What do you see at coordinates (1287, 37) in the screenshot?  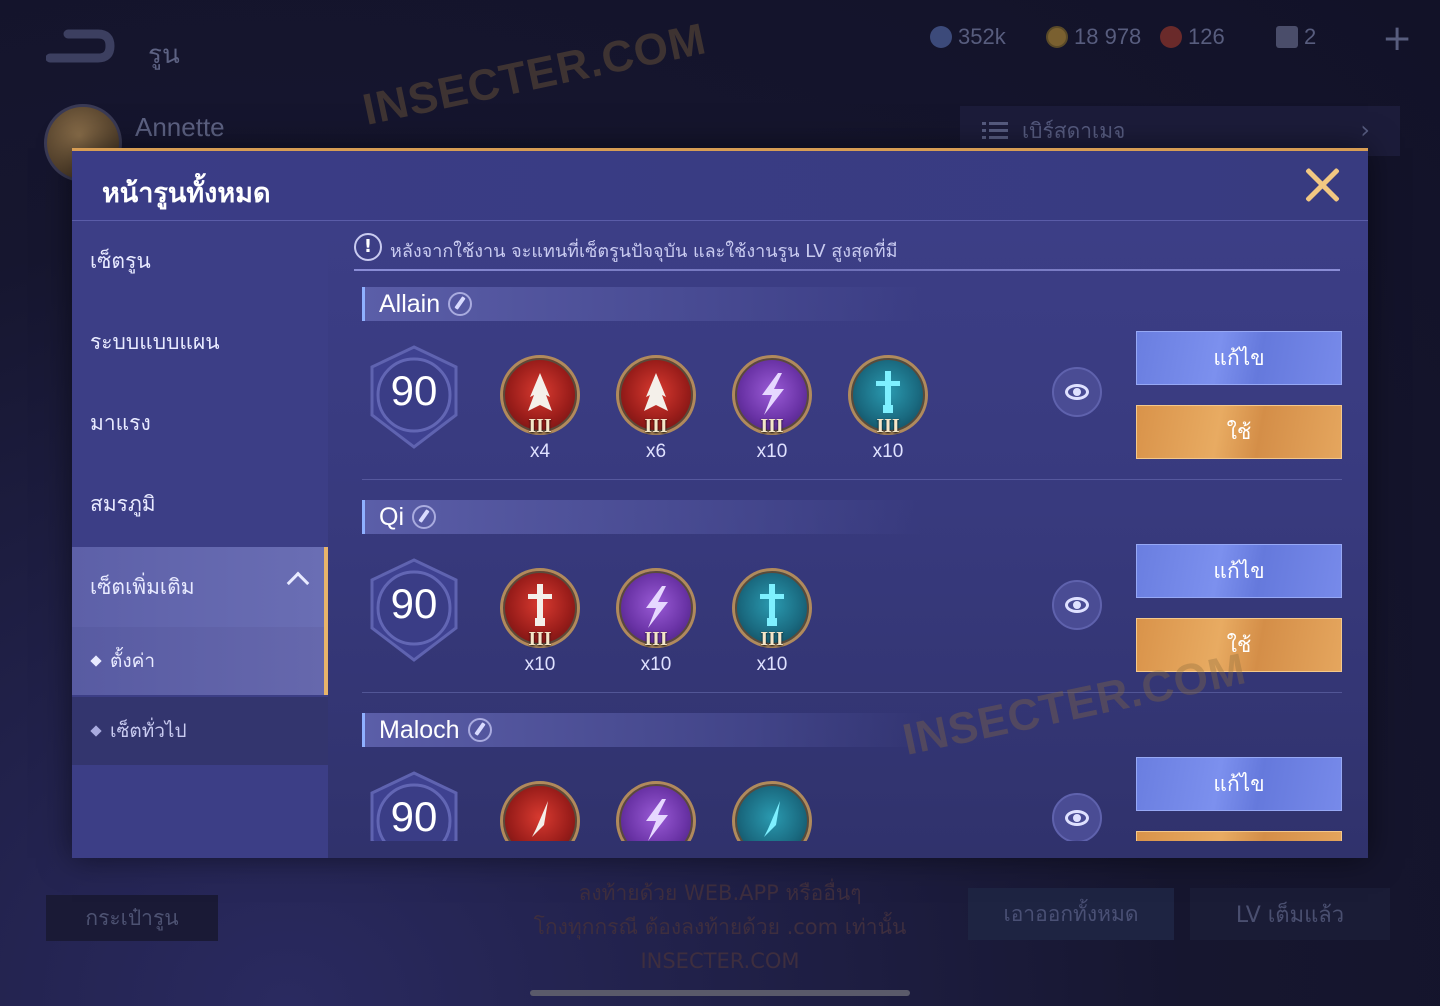 I see `ticket-icon` at bounding box center [1287, 37].